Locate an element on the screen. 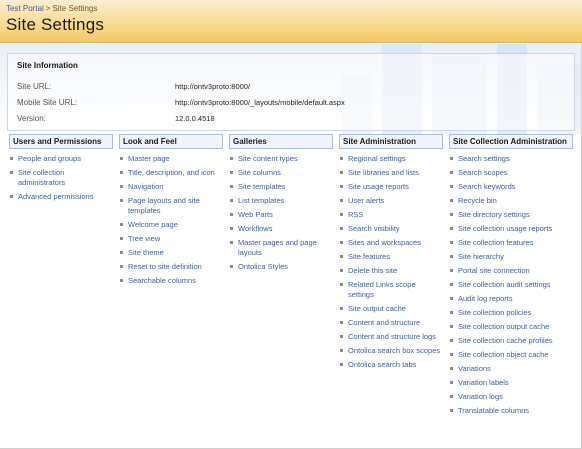 The width and height of the screenshot is (582, 449). settings-link: Site collection usage reports is located at coordinates (505, 228).